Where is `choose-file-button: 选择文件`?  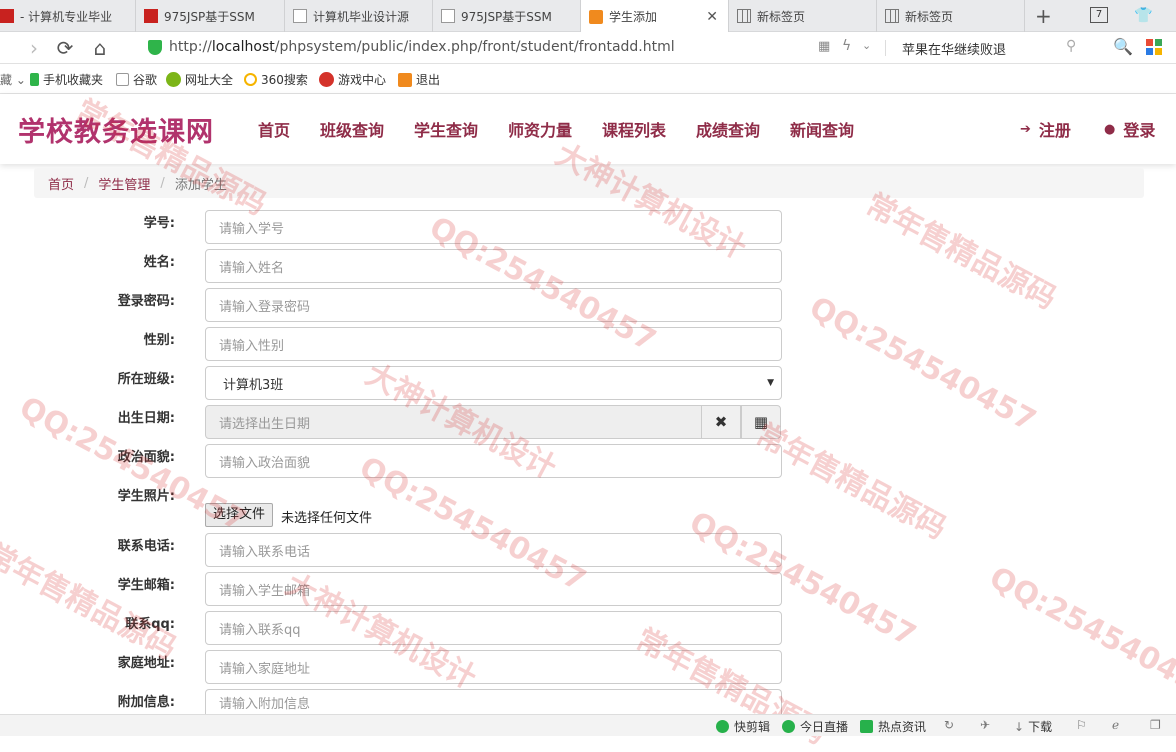
choose-file-button: 选择文件 is located at coordinates (239, 515).